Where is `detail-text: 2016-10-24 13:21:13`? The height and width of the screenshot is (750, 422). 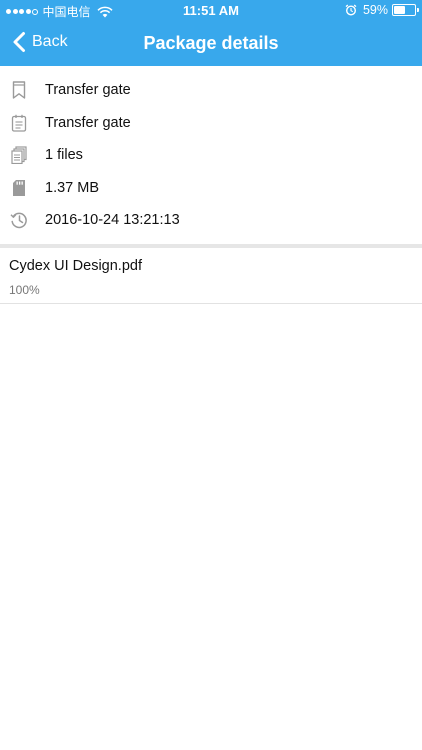 detail-text: 2016-10-24 13:21:13 is located at coordinates (112, 220).